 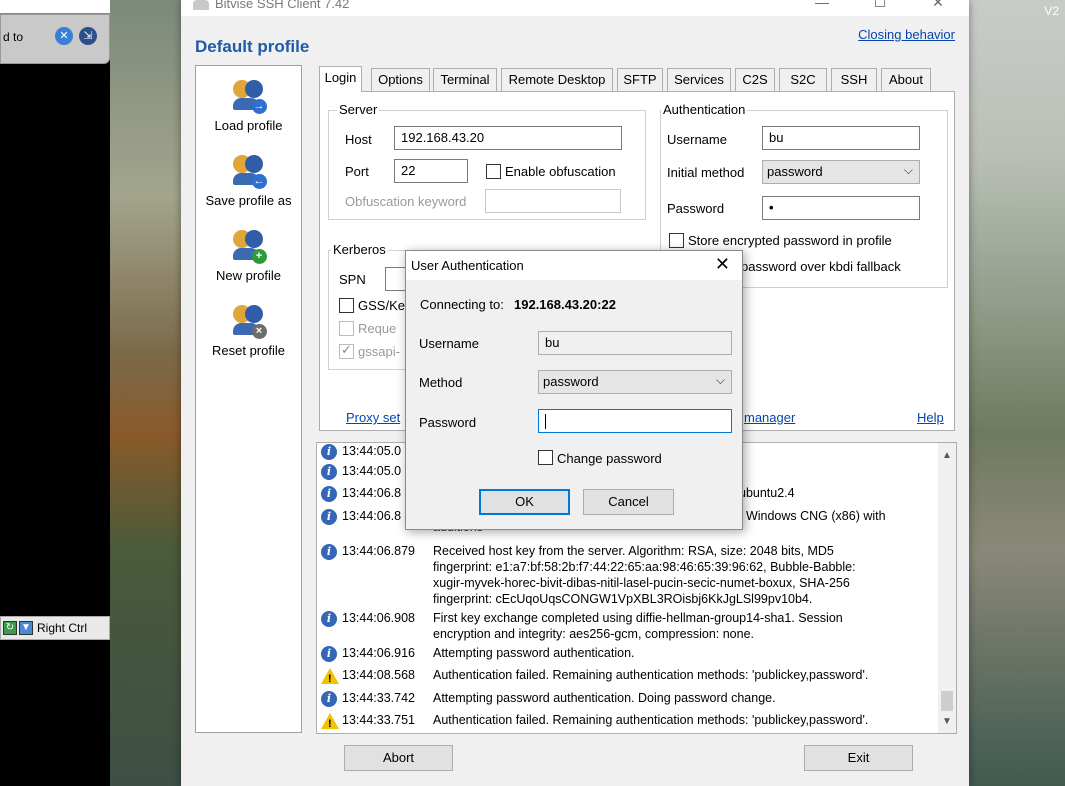 I want to click on password-input: •, so click(x=841, y=208).